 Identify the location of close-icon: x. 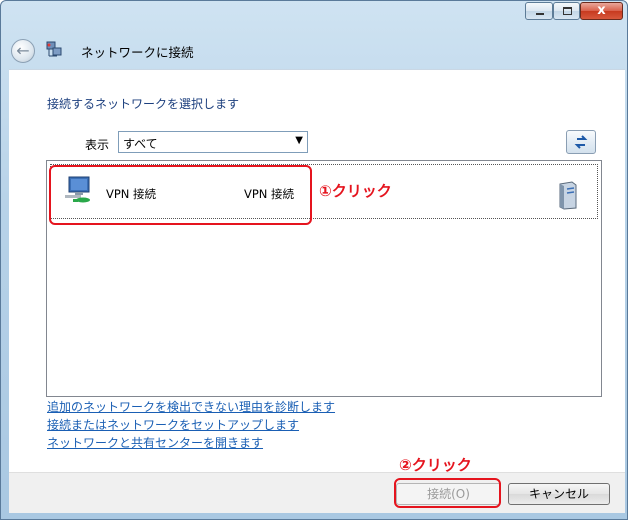
(601, 10).